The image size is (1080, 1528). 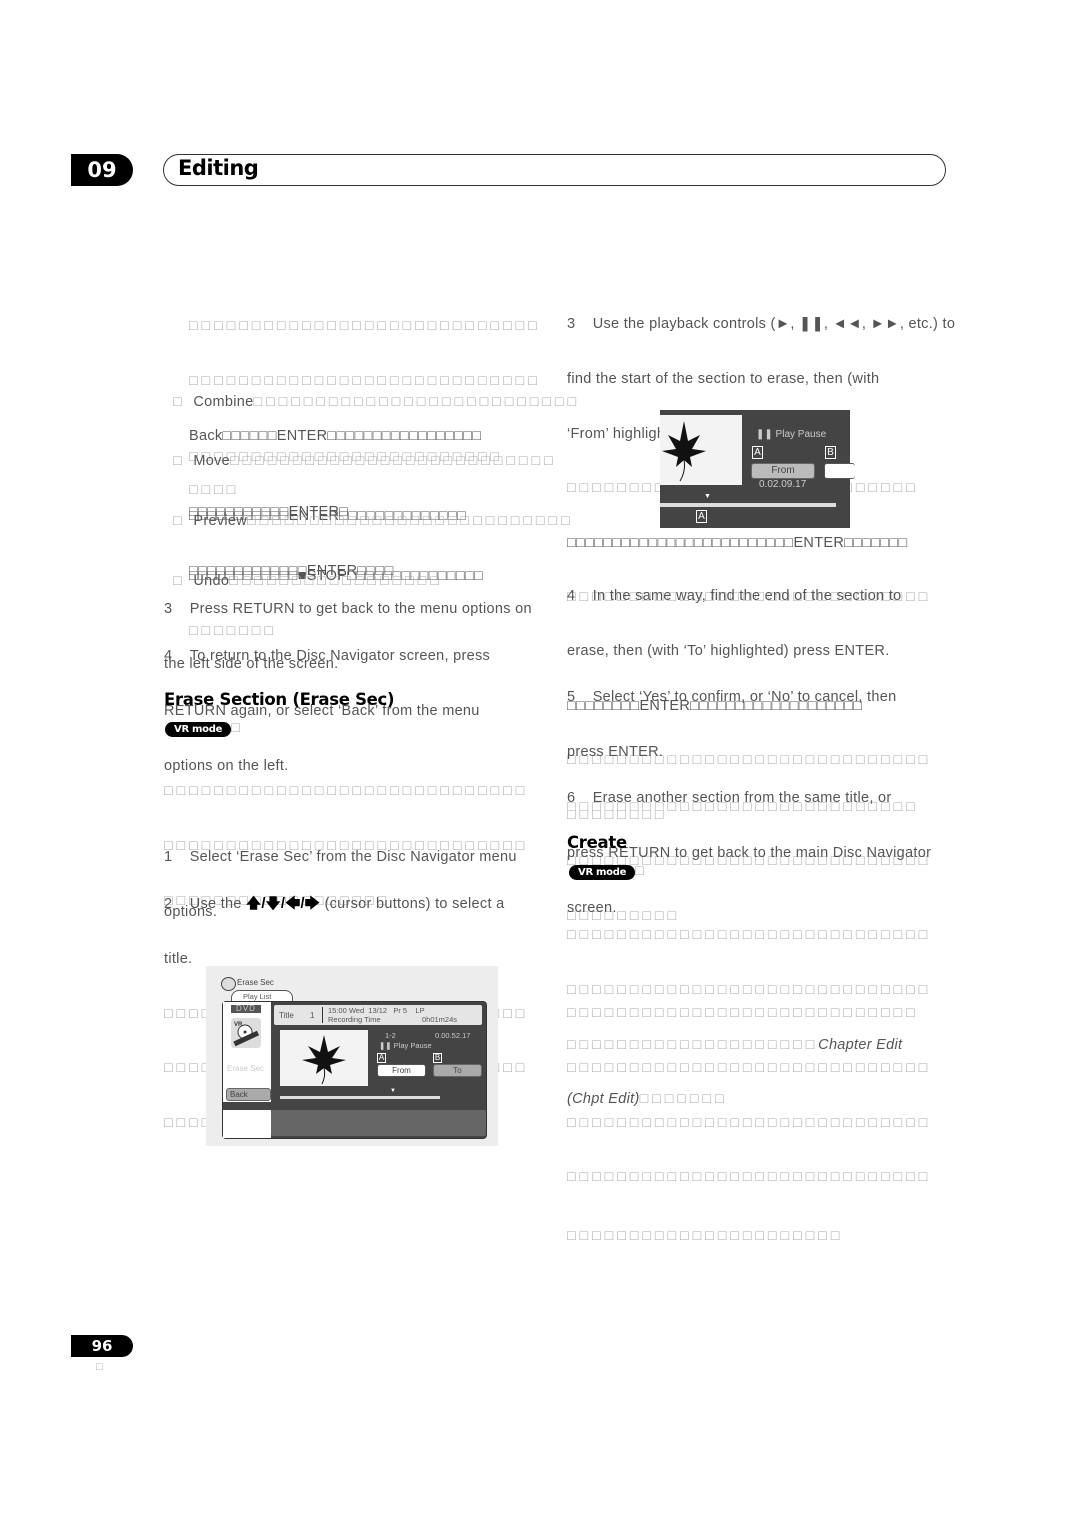 What do you see at coordinates (701, 516) in the screenshot?
I see `bar-marker-a: A` at bounding box center [701, 516].